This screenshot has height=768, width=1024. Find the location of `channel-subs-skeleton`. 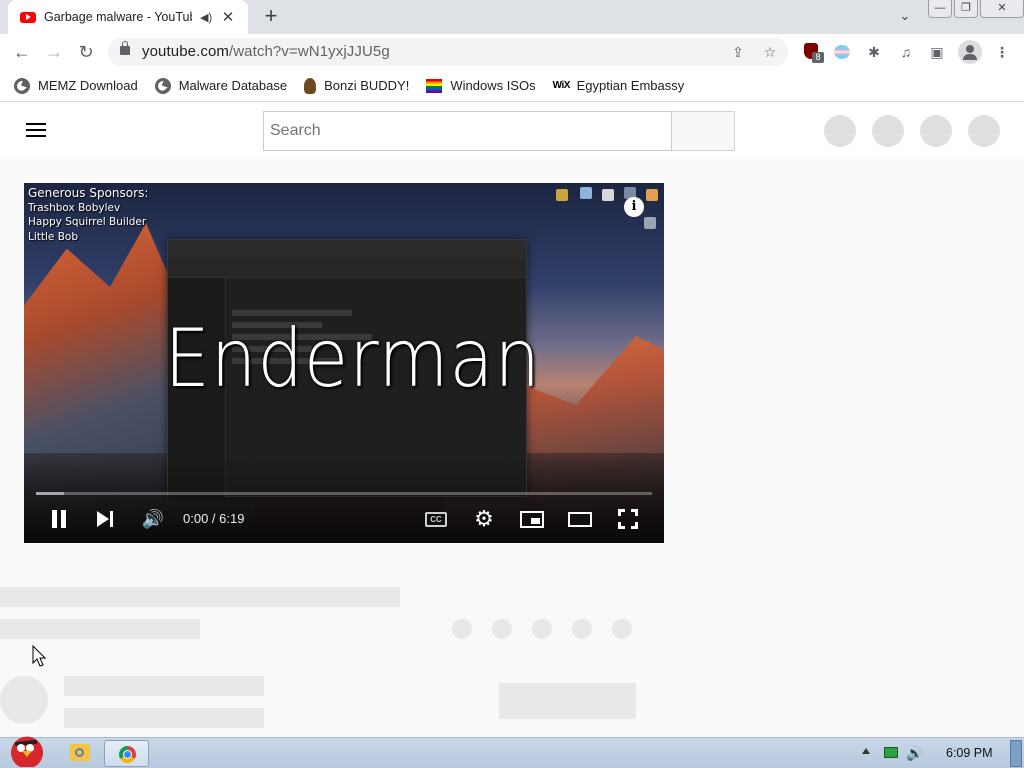

channel-subs-skeleton is located at coordinates (164, 718).